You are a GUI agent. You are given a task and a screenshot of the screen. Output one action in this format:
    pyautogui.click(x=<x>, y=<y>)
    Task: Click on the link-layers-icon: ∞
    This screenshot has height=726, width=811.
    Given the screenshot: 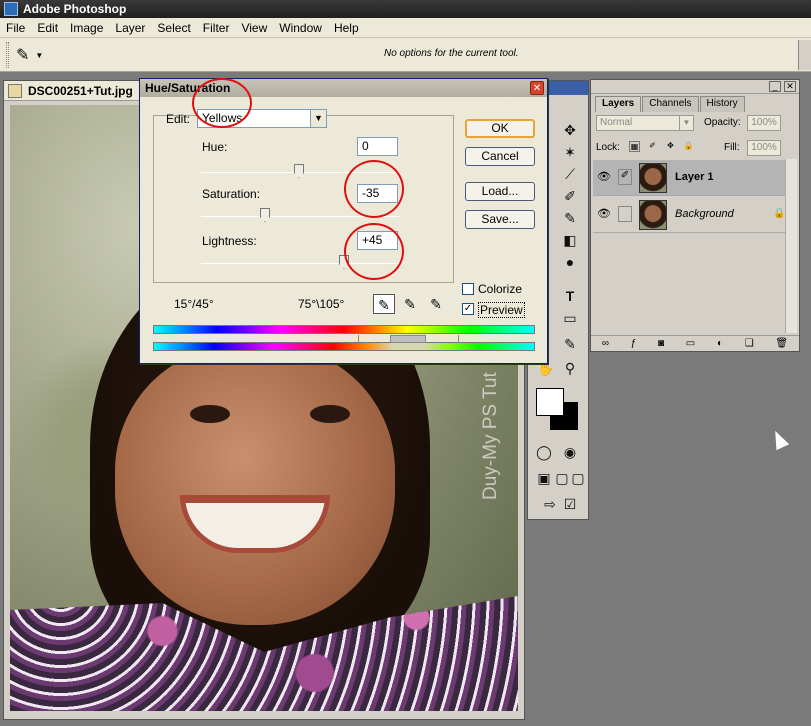 What is the action you would take?
    pyautogui.click(x=605, y=343)
    